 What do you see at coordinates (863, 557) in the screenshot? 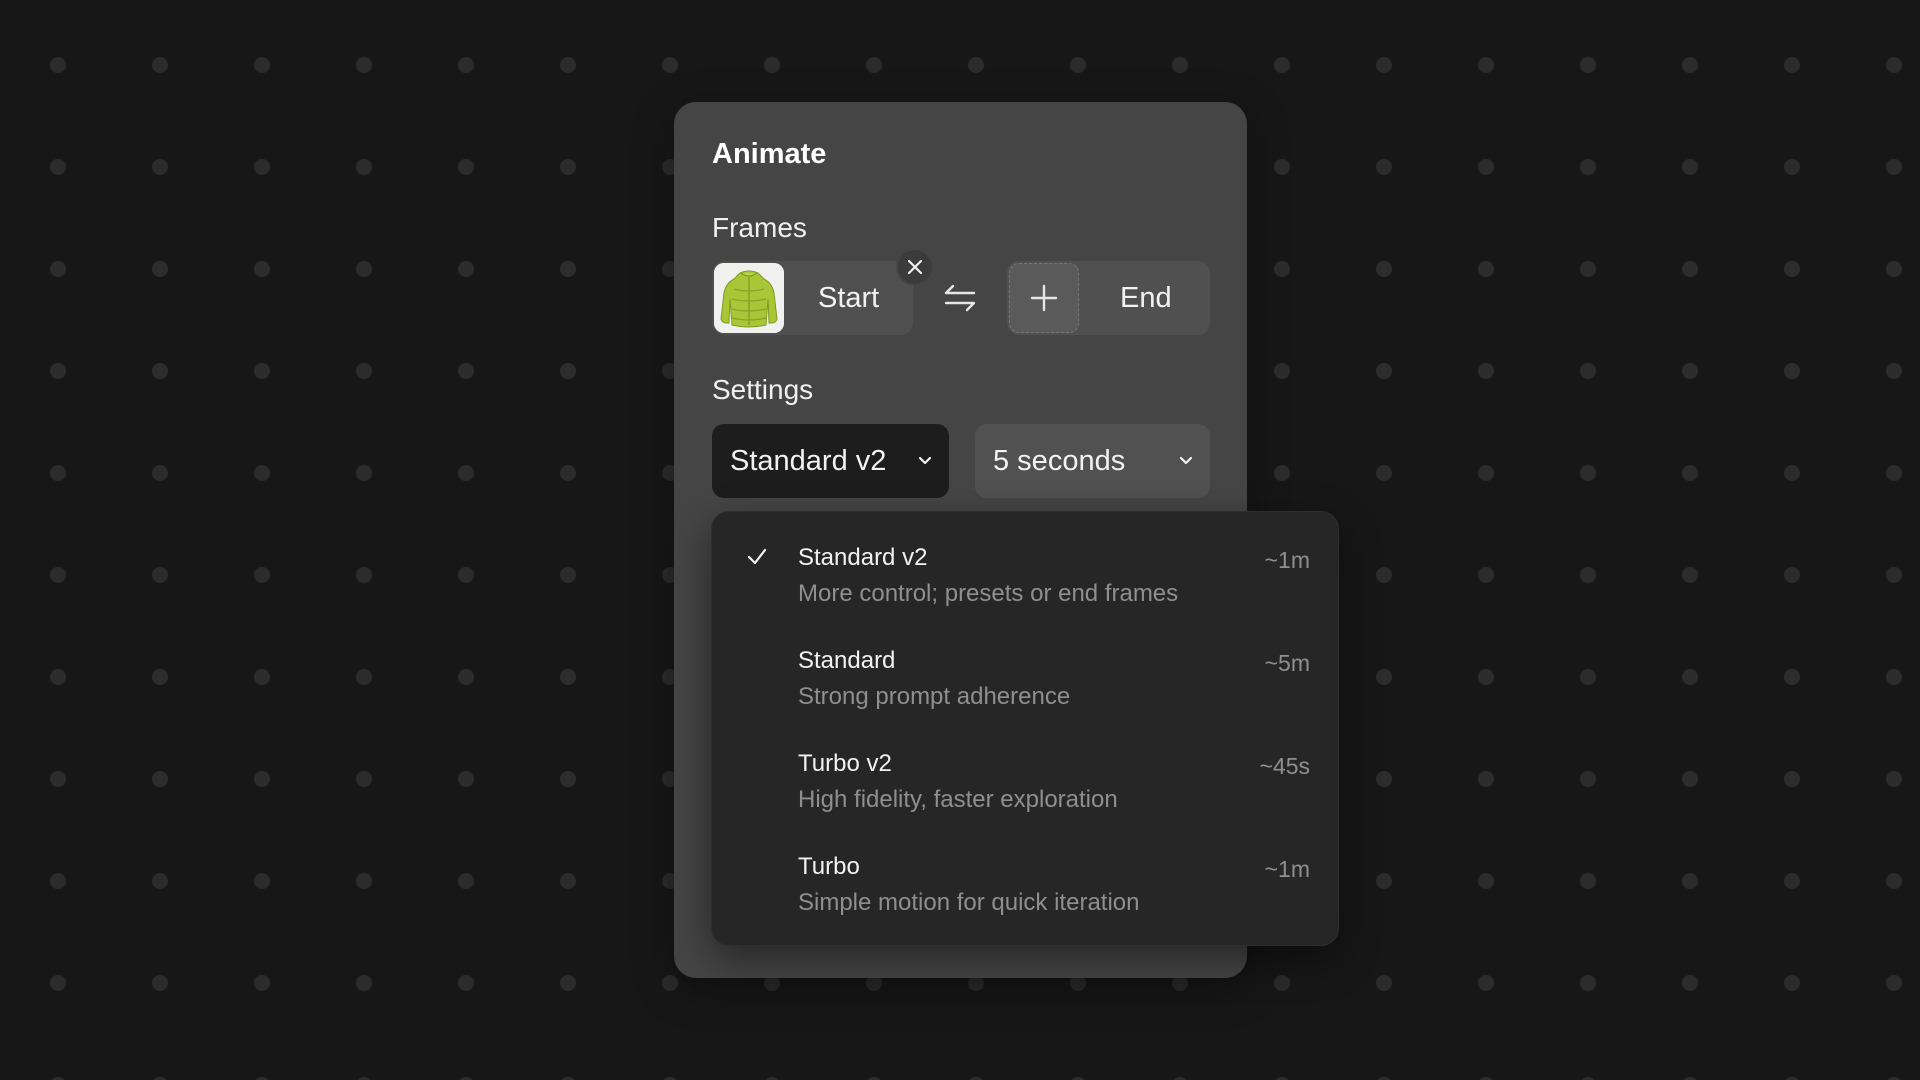
I see `option-title: Standard v2` at bounding box center [863, 557].